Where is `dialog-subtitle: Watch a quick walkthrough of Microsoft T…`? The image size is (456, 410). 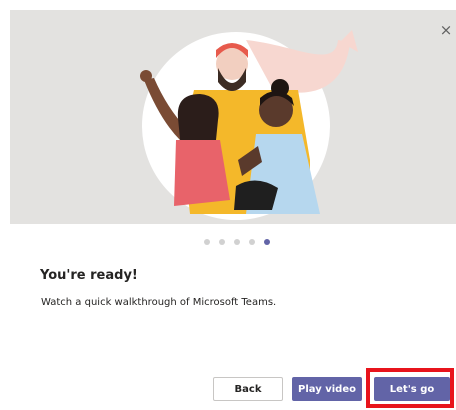 dialog-subtitle: Watch a quick walkthrough of Microsoft T… is located at coordinates (159, 302).